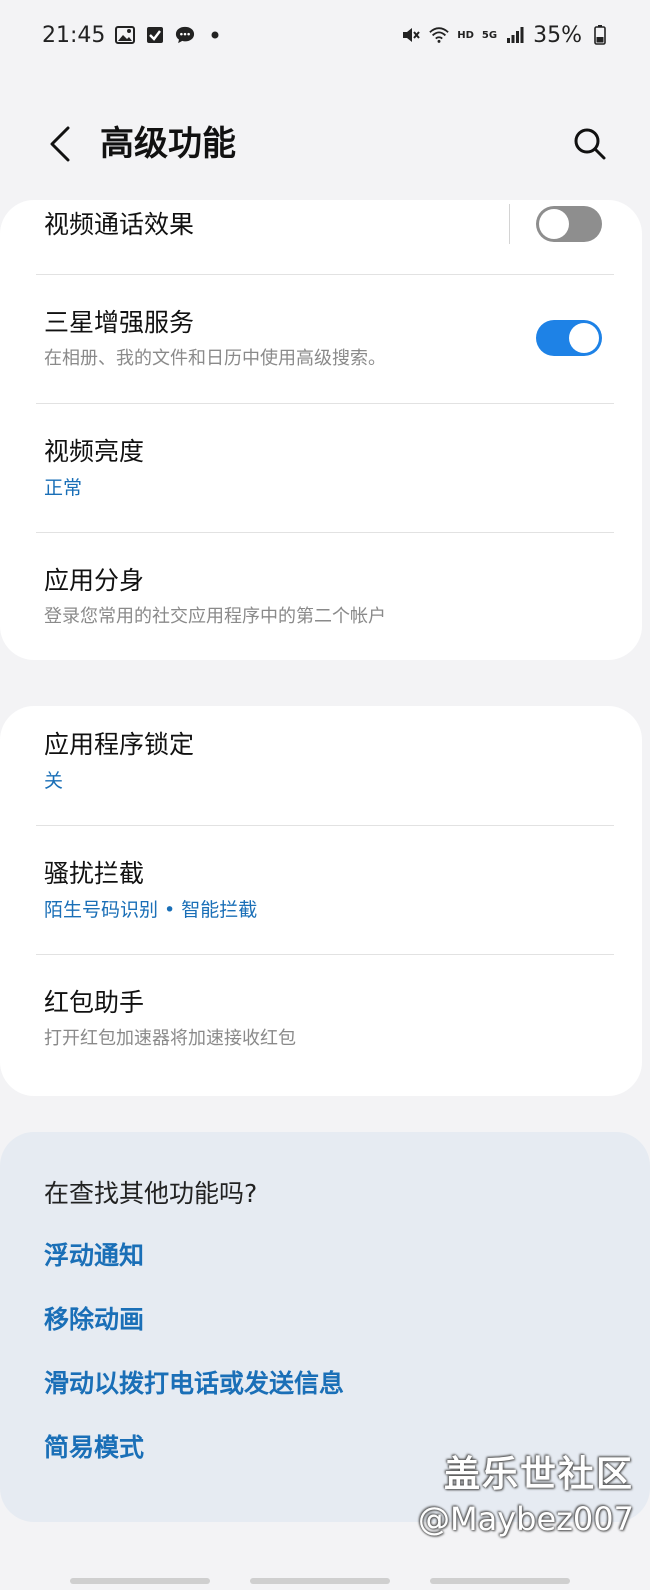 This screenshot has height=1590, width=650. What do you see at coordinates (320, 1581) in the screenshot?
I see `nav-pill-center` at bounding box center [320, 1581].